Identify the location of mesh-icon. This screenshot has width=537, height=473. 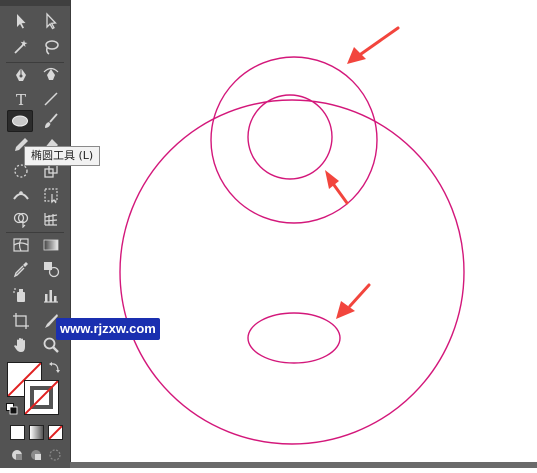
(21, 245).